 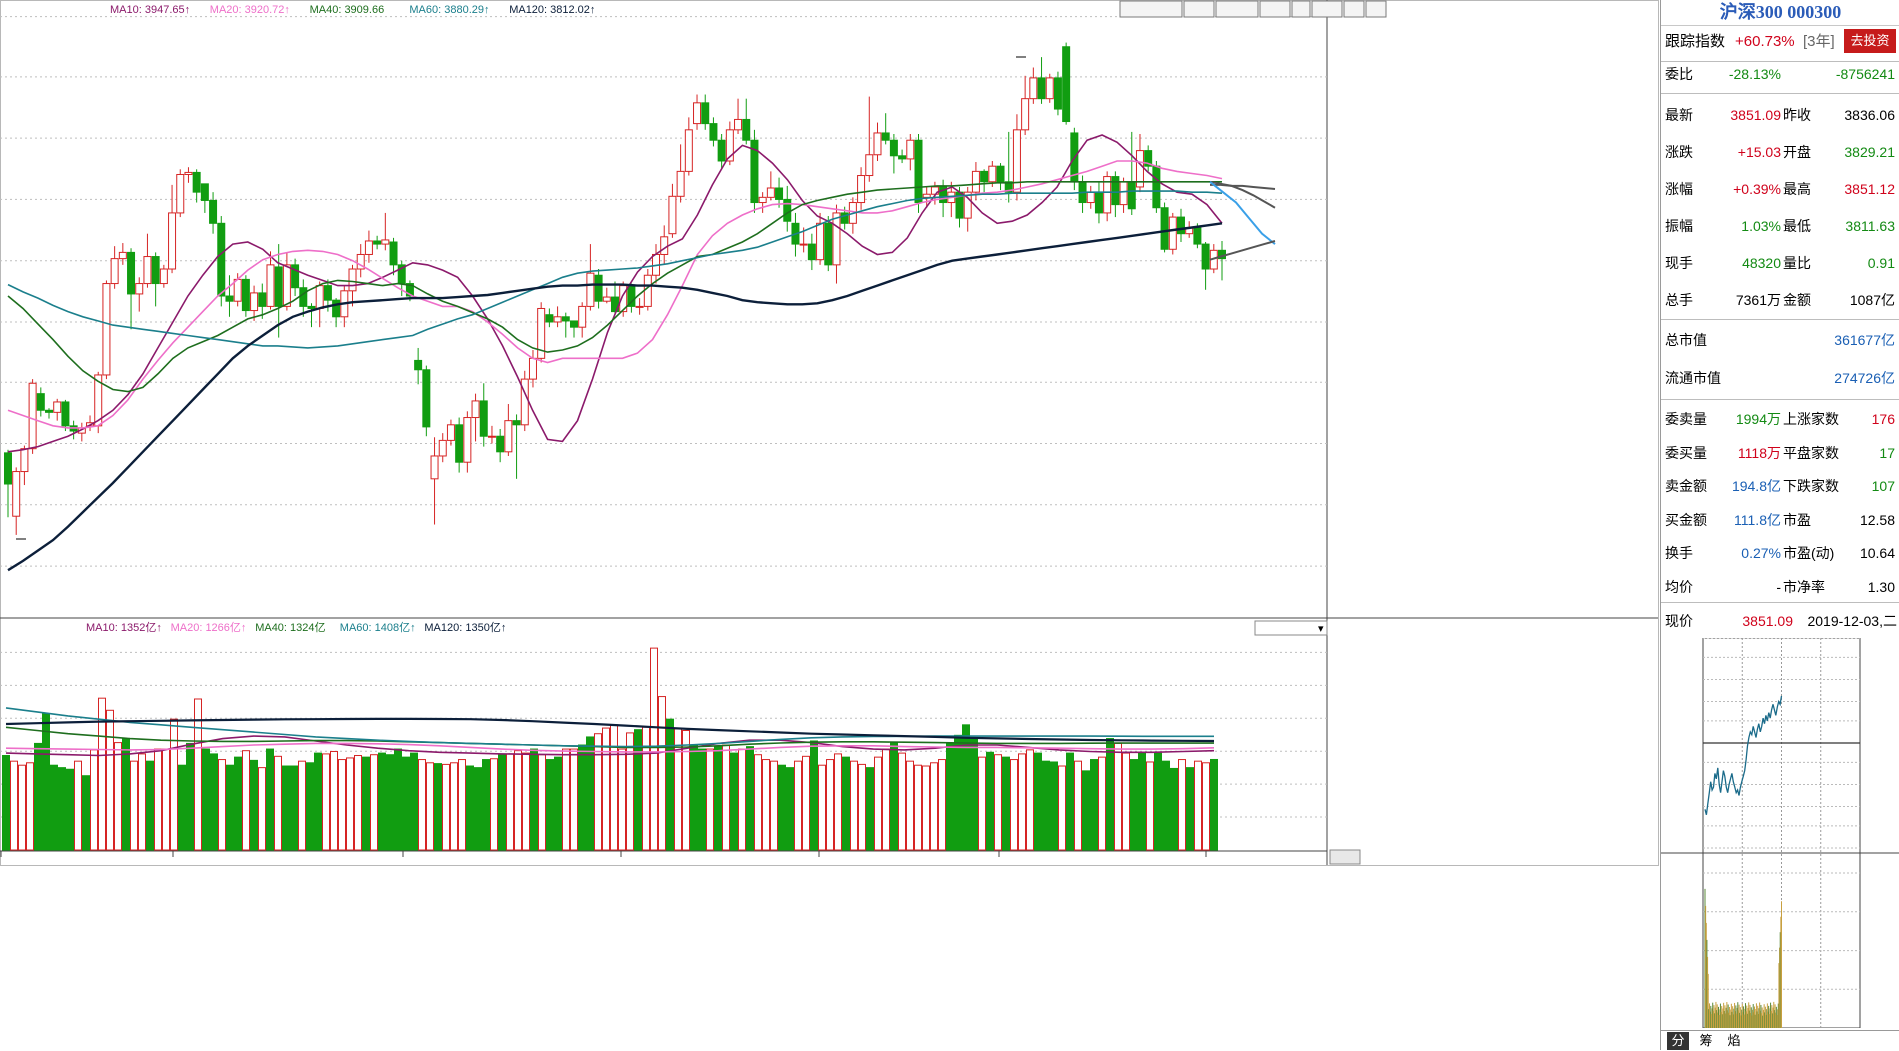 I want to click on intraday-chart, so click(x=1780, y=833).